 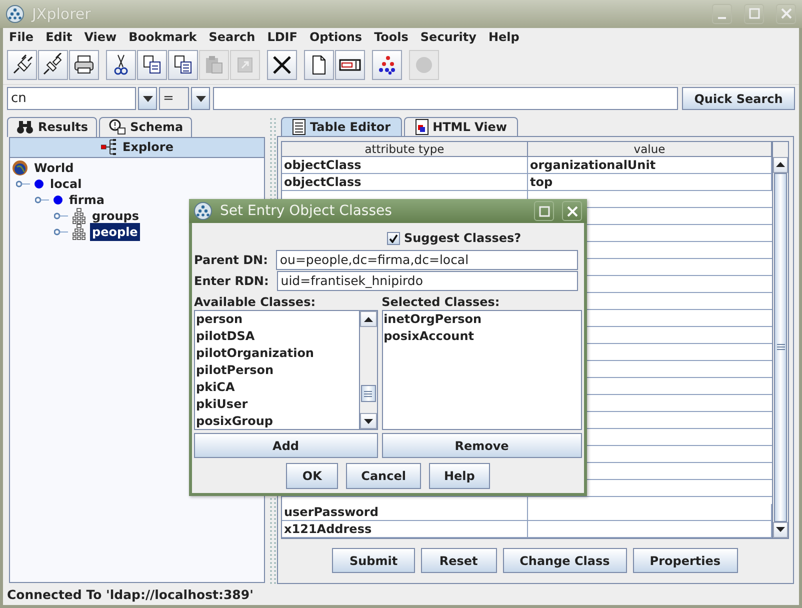 I want to click on dialog-button: OK, so click(x=312, y=476).